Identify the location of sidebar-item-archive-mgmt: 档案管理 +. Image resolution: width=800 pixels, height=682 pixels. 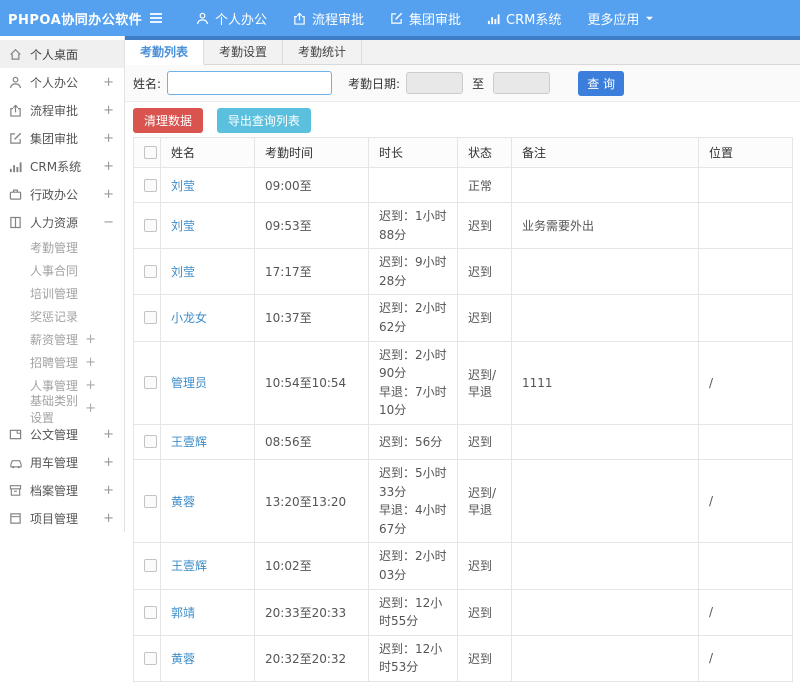
(62, 490).